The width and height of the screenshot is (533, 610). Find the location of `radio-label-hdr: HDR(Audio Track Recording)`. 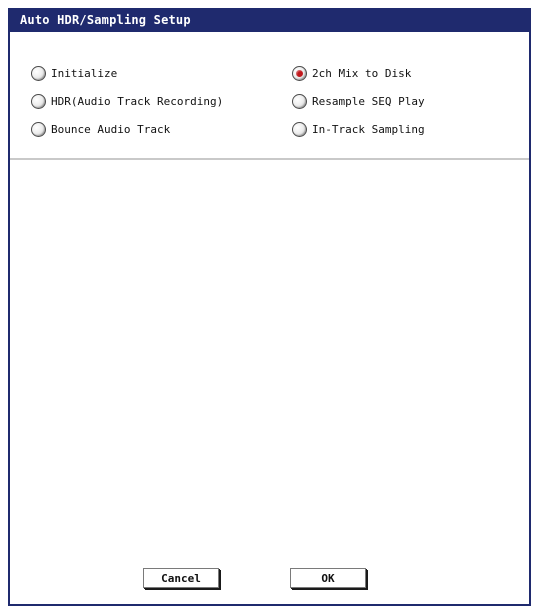

radio-label-hdr: HDR(Audio Track Recording) is located at coordinates (137, 101).